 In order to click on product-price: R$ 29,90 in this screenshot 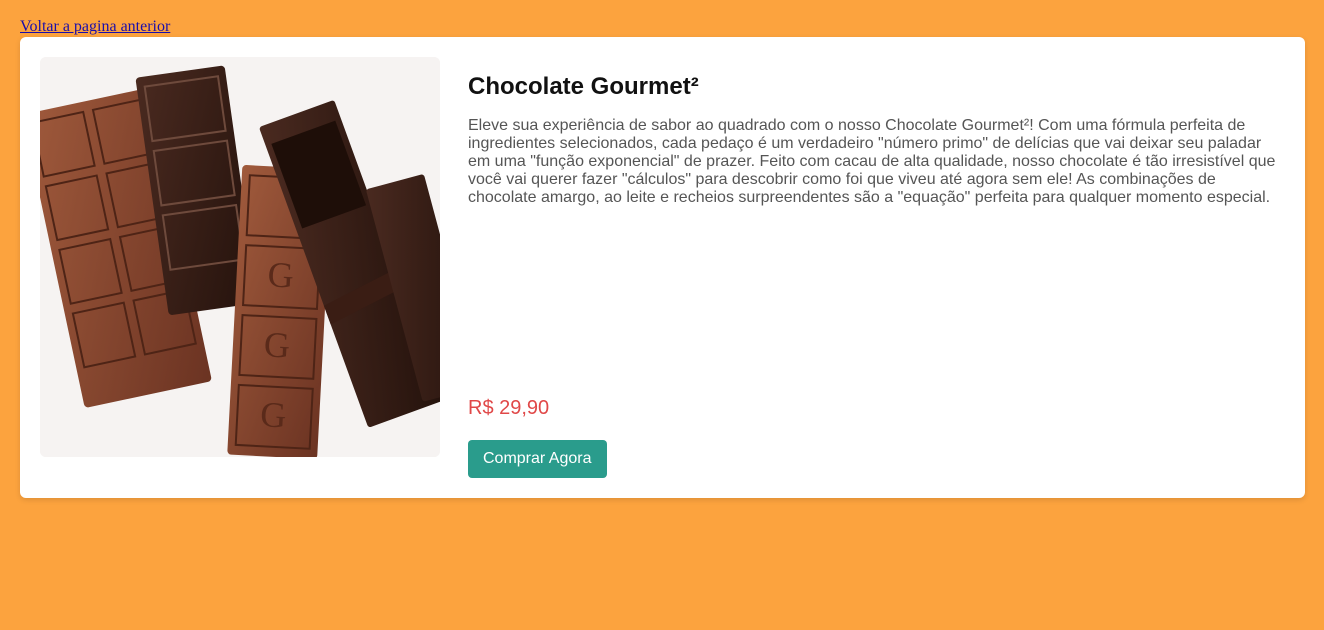, I will do `click(509, 408)`.